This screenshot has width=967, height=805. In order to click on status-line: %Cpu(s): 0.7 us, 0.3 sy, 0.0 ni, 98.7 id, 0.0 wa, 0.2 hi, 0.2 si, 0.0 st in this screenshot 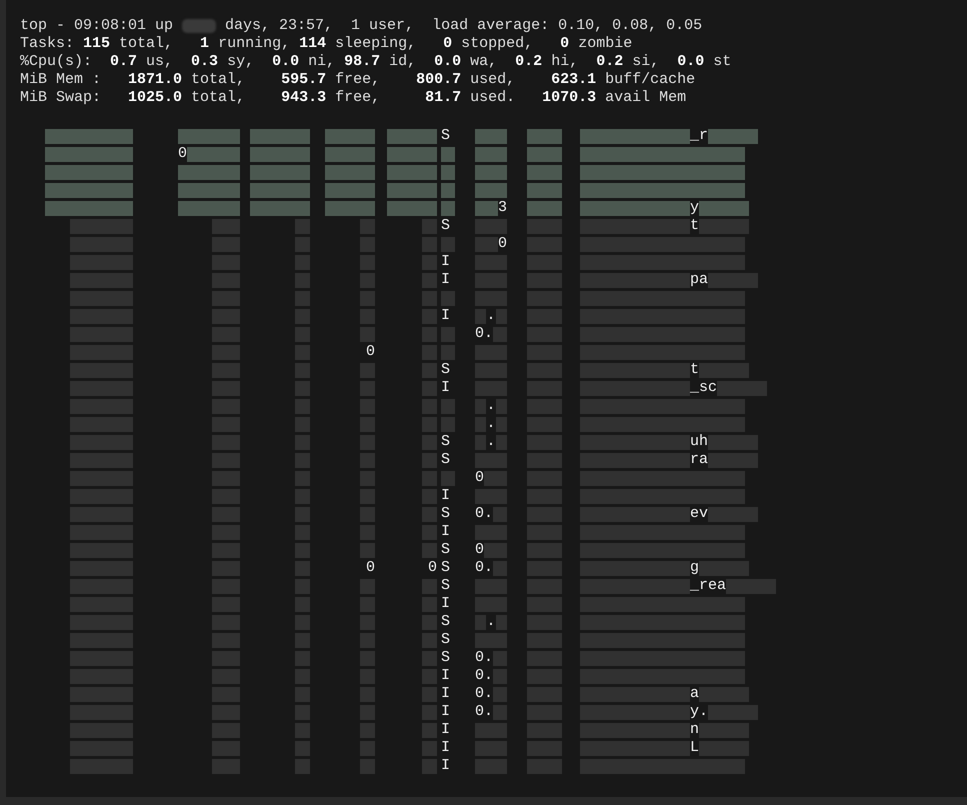, I will do `click(376, 62)`.